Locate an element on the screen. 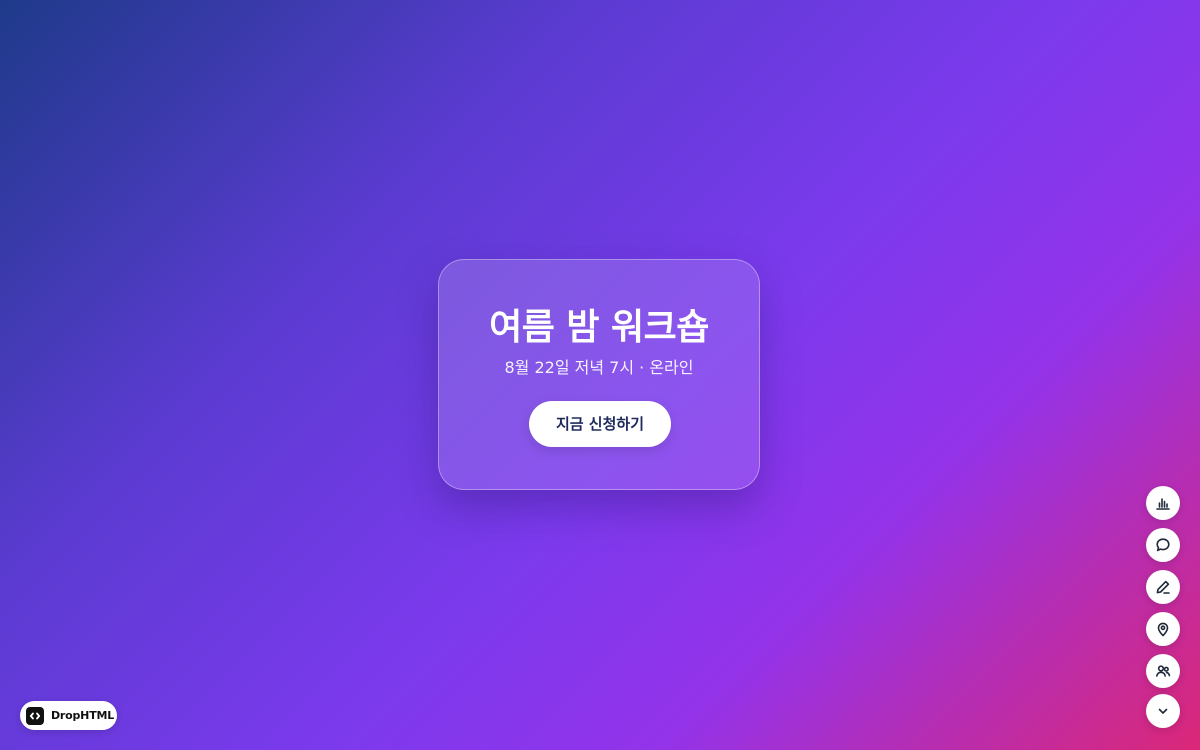 This screenshot has width=1200, height=750. code-icon is located at coordinates (35, 715).